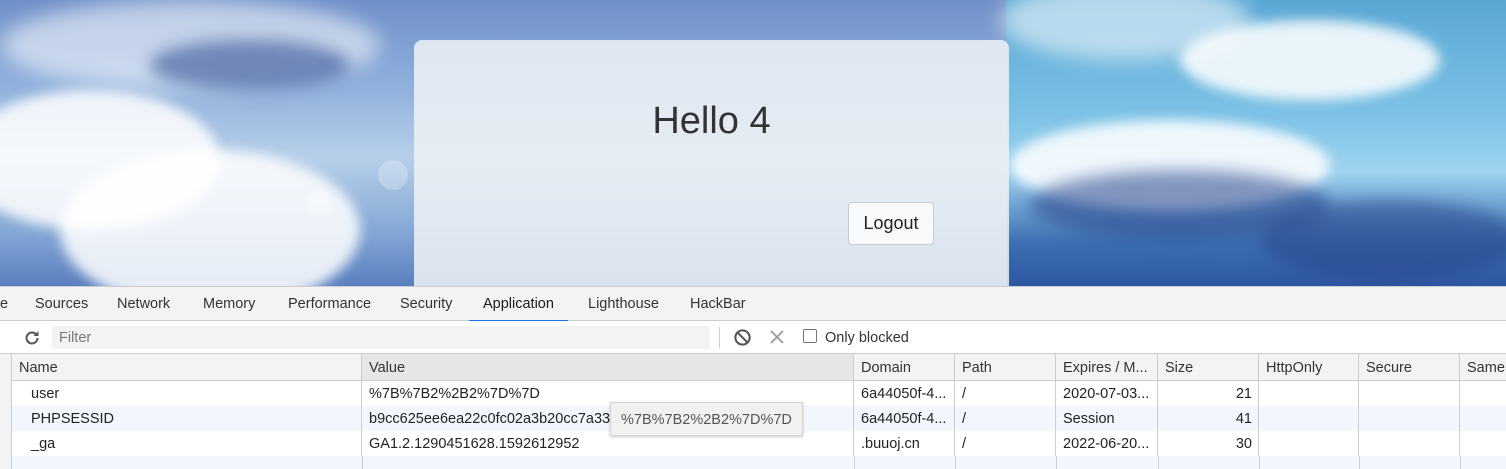 This screenshot has width=1506, height=469. I want to click on tab-lighthouse: Lighthouse, so click(623, 304).